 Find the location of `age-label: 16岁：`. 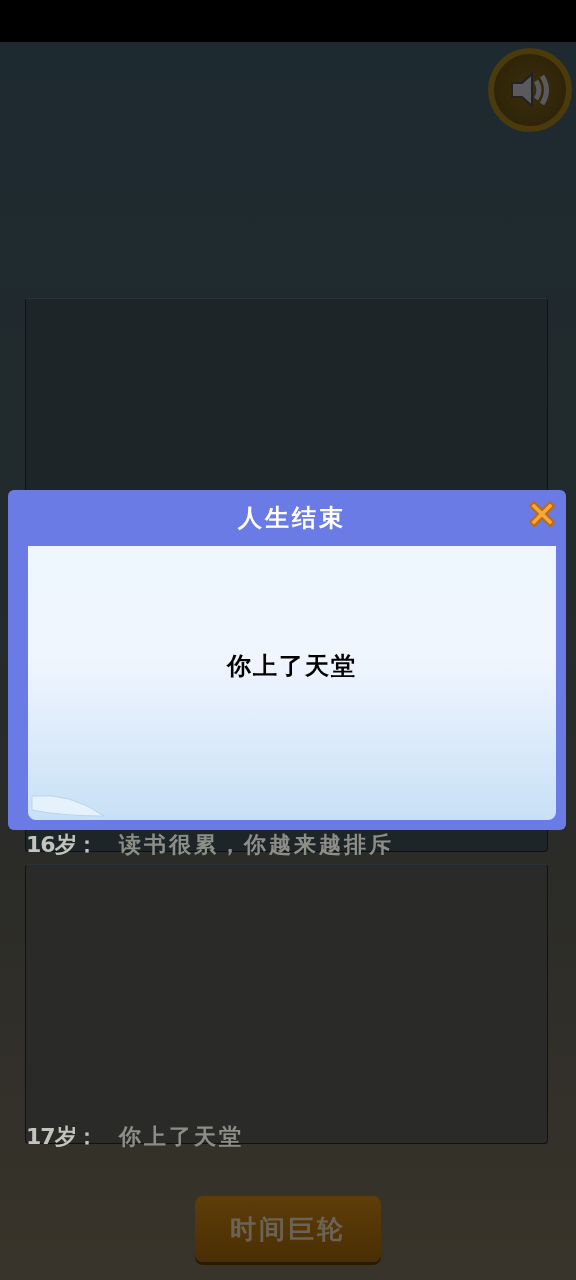

age-label: 16岁： is located at coordinates (61, 845).